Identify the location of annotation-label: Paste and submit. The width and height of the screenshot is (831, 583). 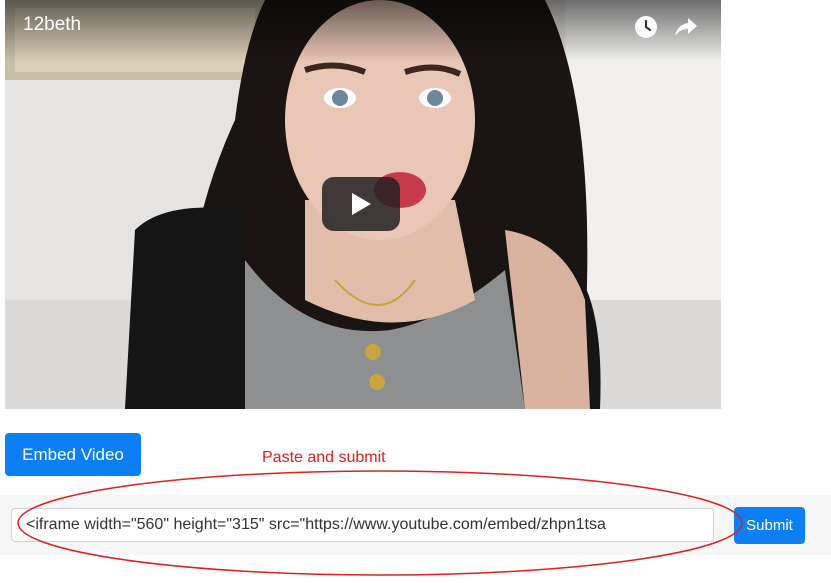
(324, 457).